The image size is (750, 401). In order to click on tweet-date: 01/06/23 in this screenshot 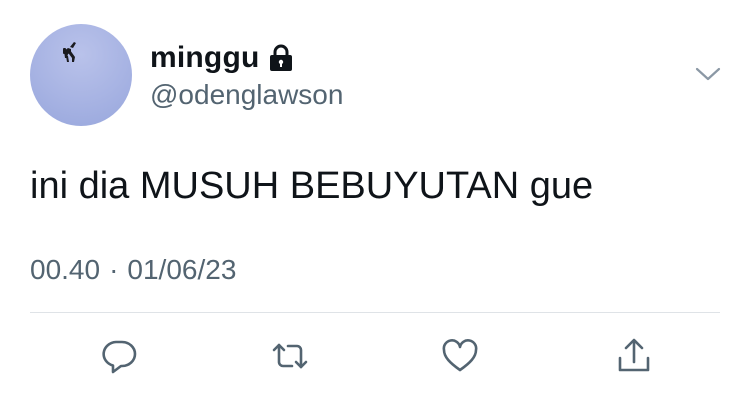, I will do `click(182, 269)`.